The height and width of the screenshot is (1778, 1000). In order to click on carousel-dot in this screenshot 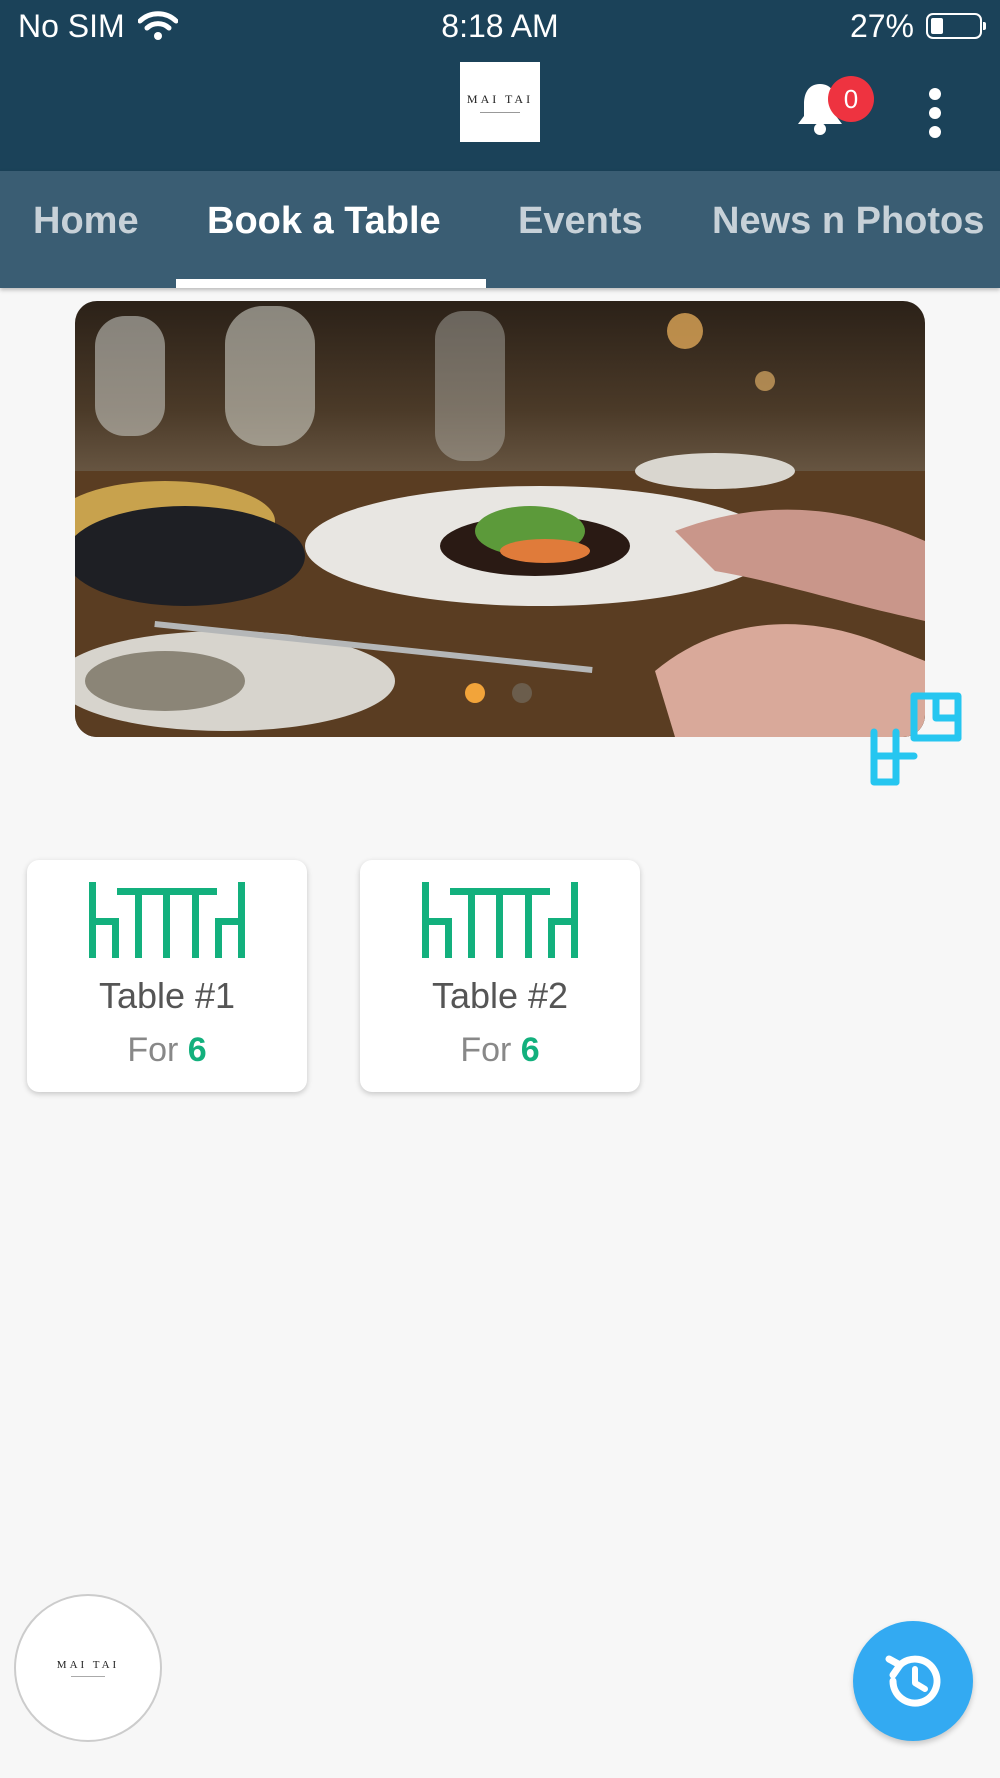, I will do `click(522, 693)`.